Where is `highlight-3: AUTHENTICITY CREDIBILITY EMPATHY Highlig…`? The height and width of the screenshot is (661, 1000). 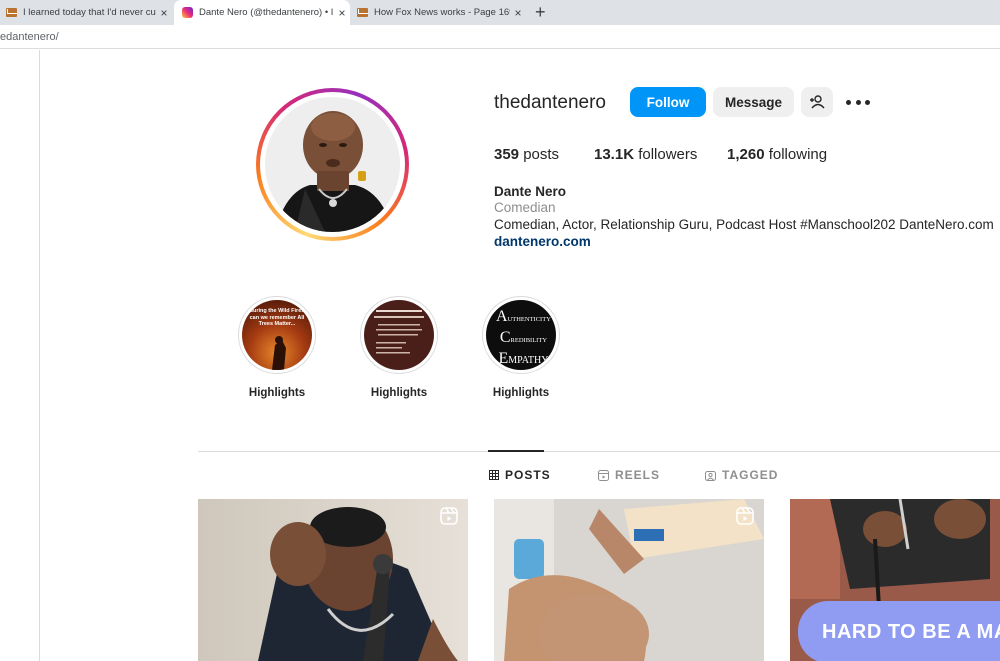 highlight-3: AUTHENTICITY CREDIBILITY EMPATHY Highlig… is located at coordinates (521, 347).